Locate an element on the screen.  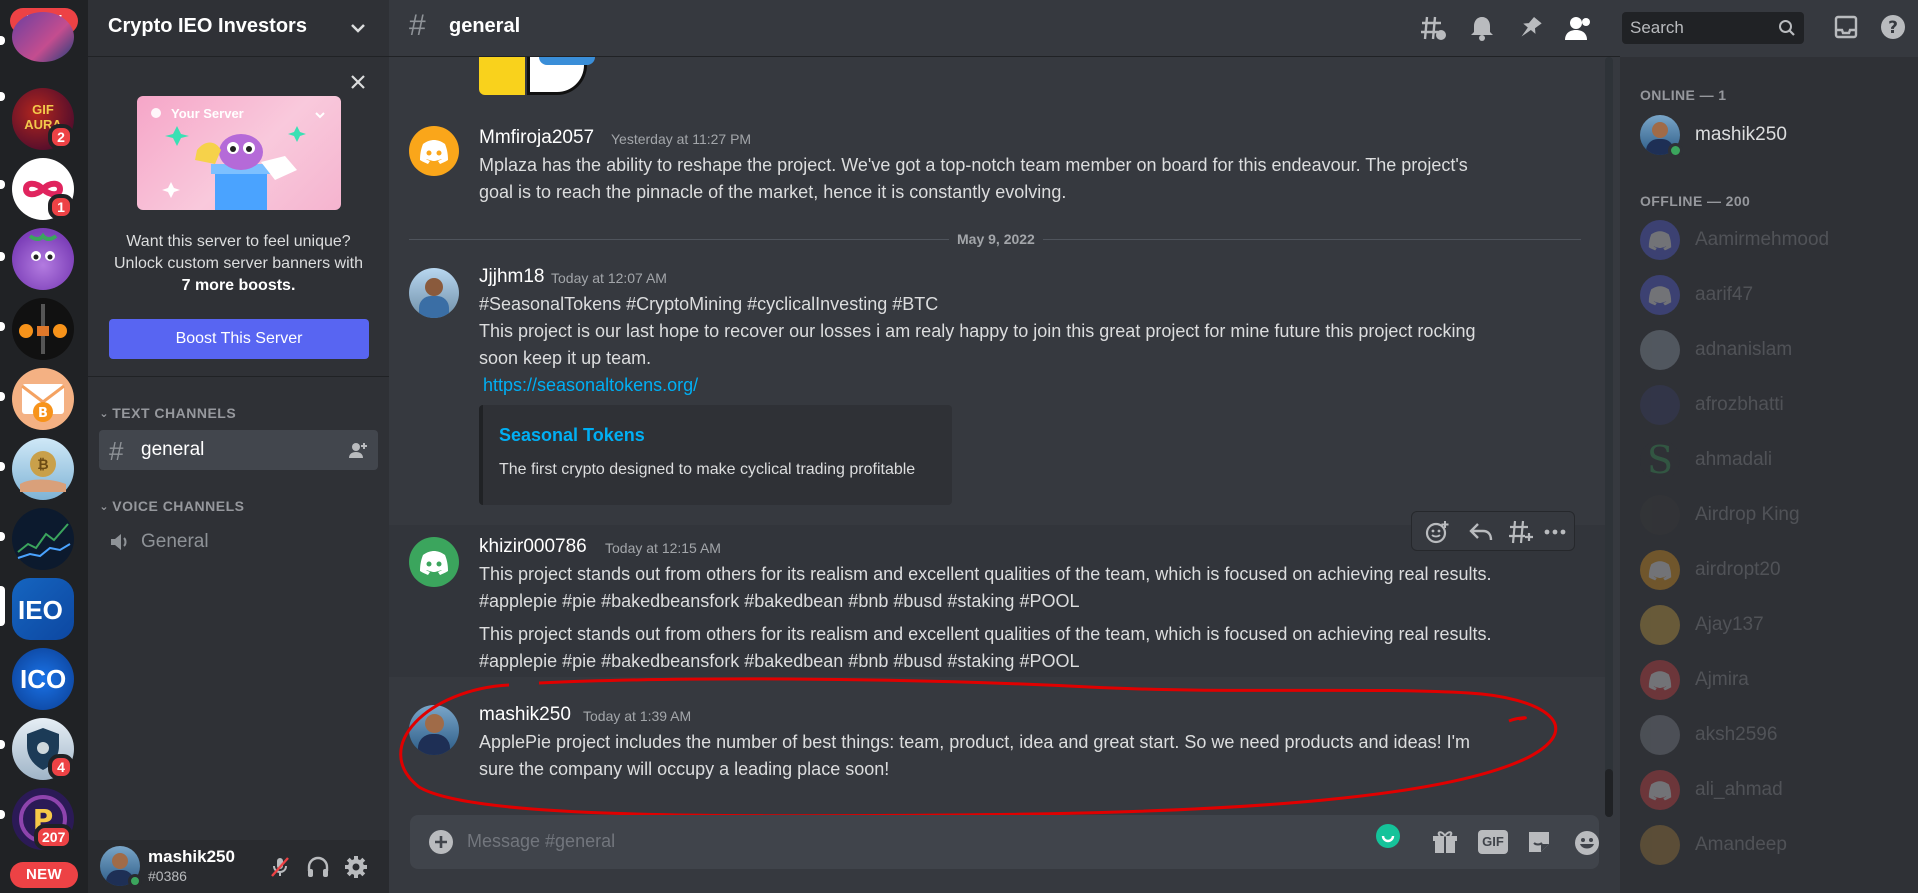
channel-title: general is located at coordinates (485, 26).